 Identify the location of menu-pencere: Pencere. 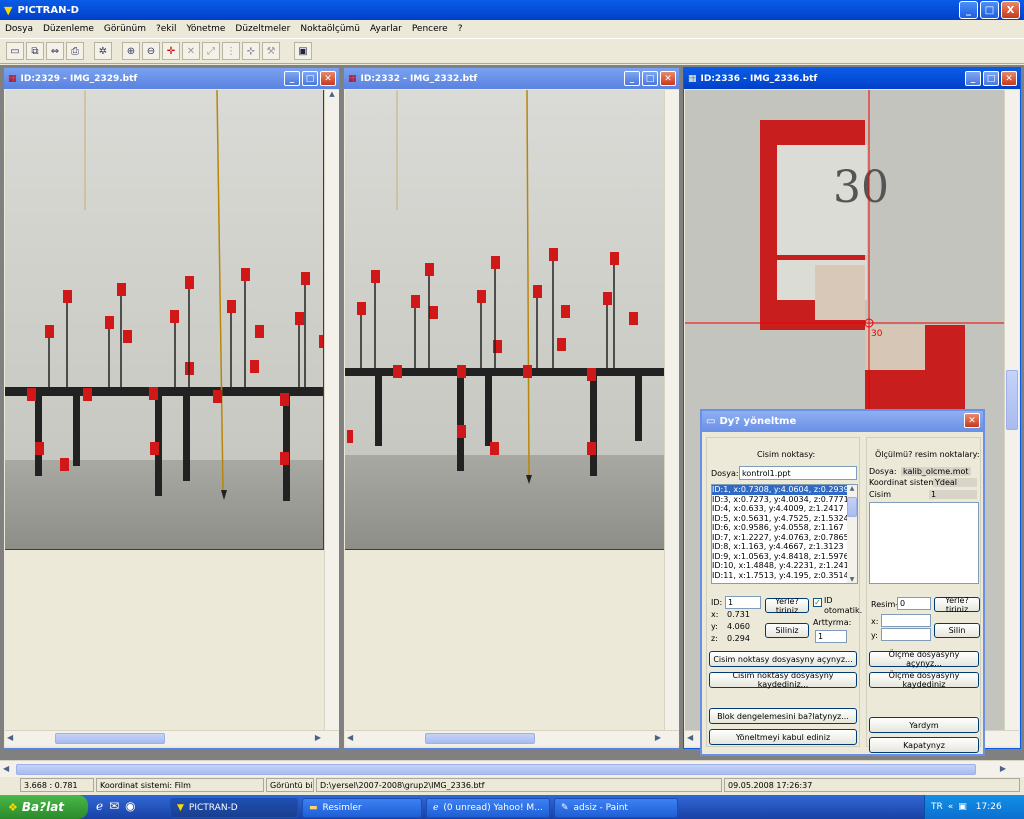
(430, 29).